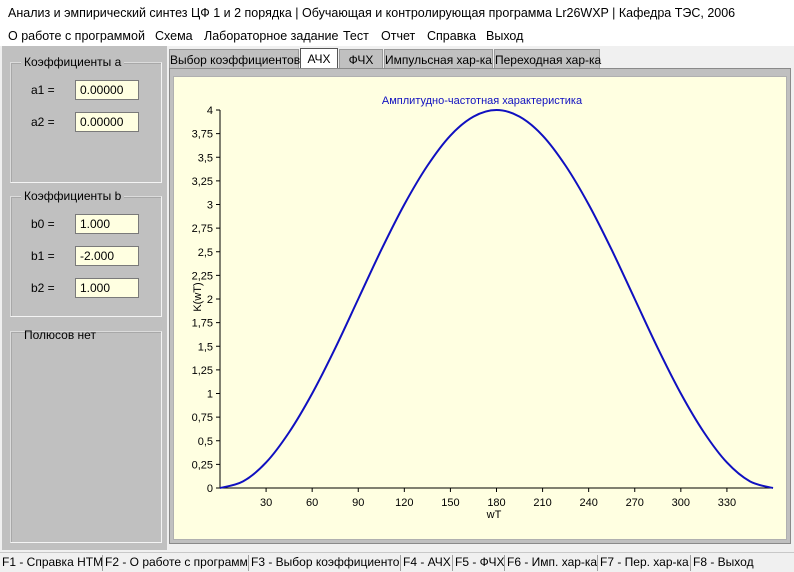 The image size is (794, 572). Describe the element at coordinates (210, 206) in the screenshot. I see `y-tick-label: 3` at that location.